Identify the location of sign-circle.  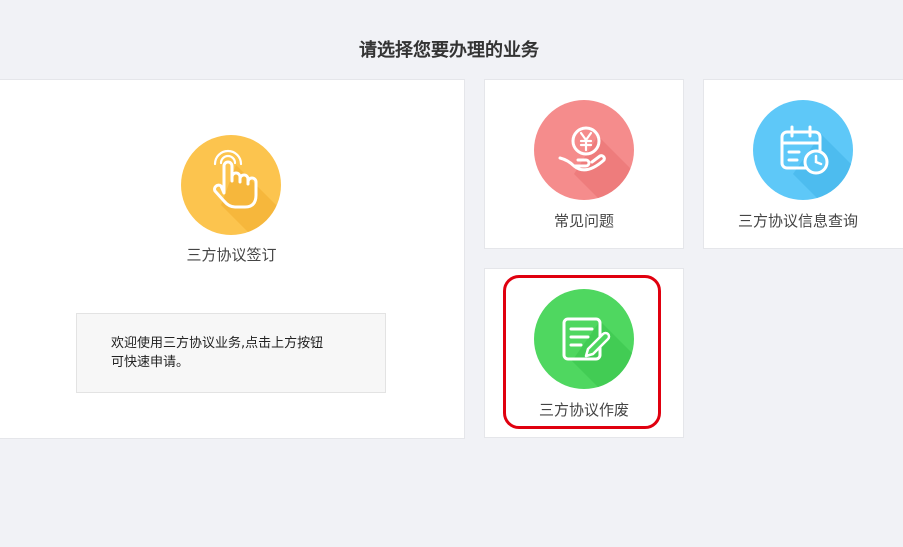
(231, 185).